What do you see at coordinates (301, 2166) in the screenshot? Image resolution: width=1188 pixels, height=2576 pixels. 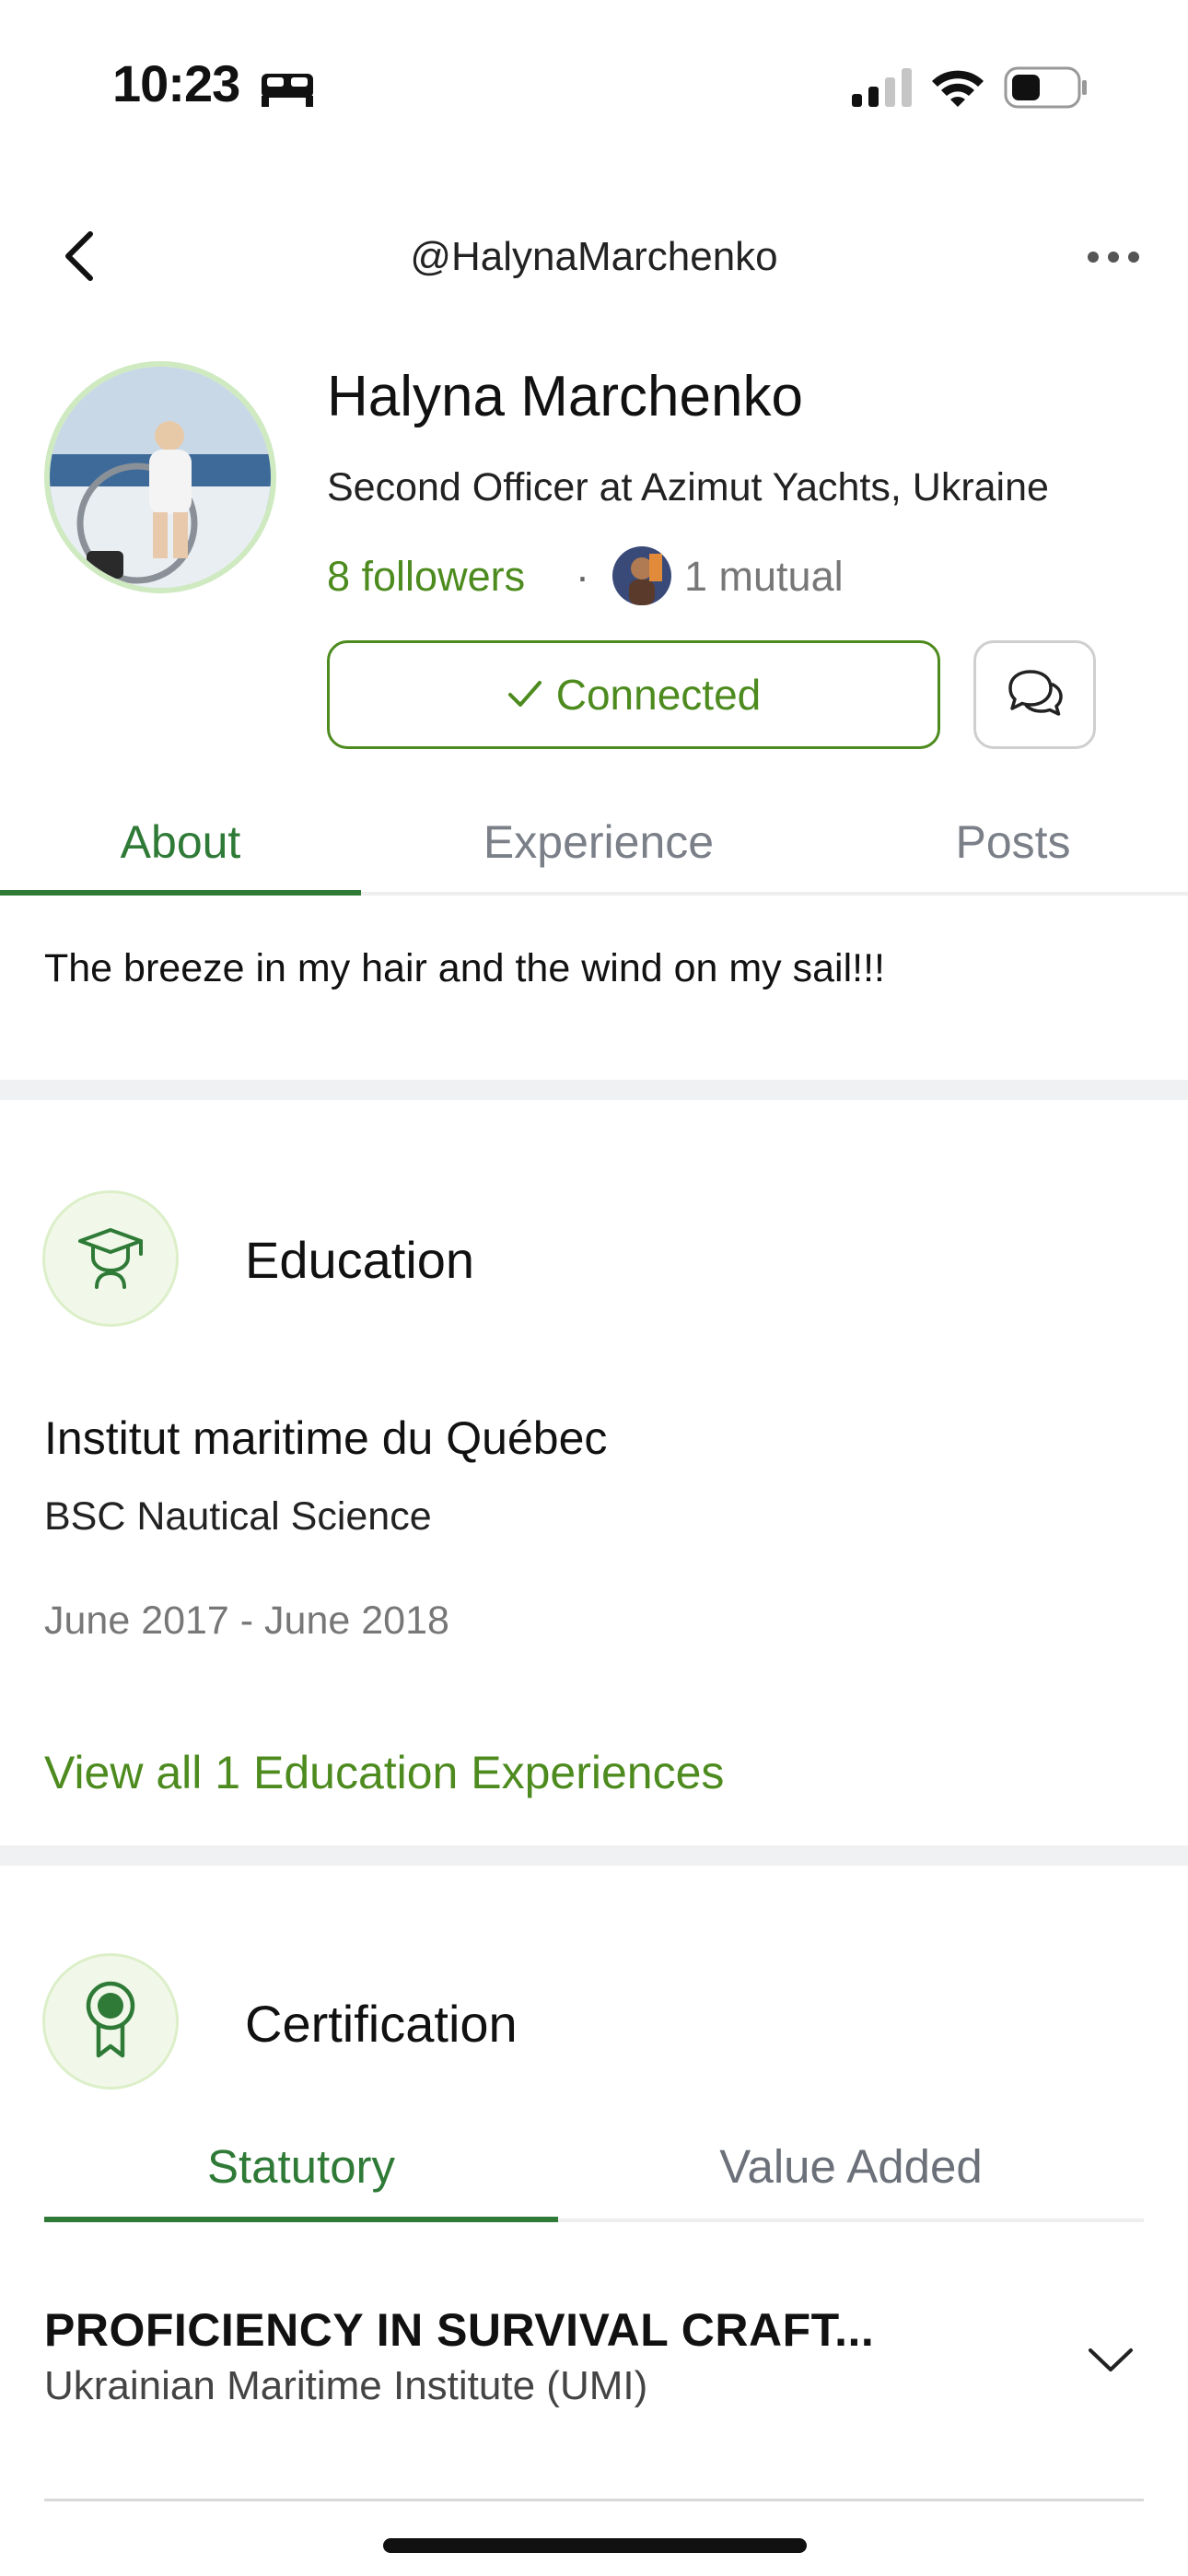 I see `tab-statutory: Statutory` at bounding box center [301, 2166].